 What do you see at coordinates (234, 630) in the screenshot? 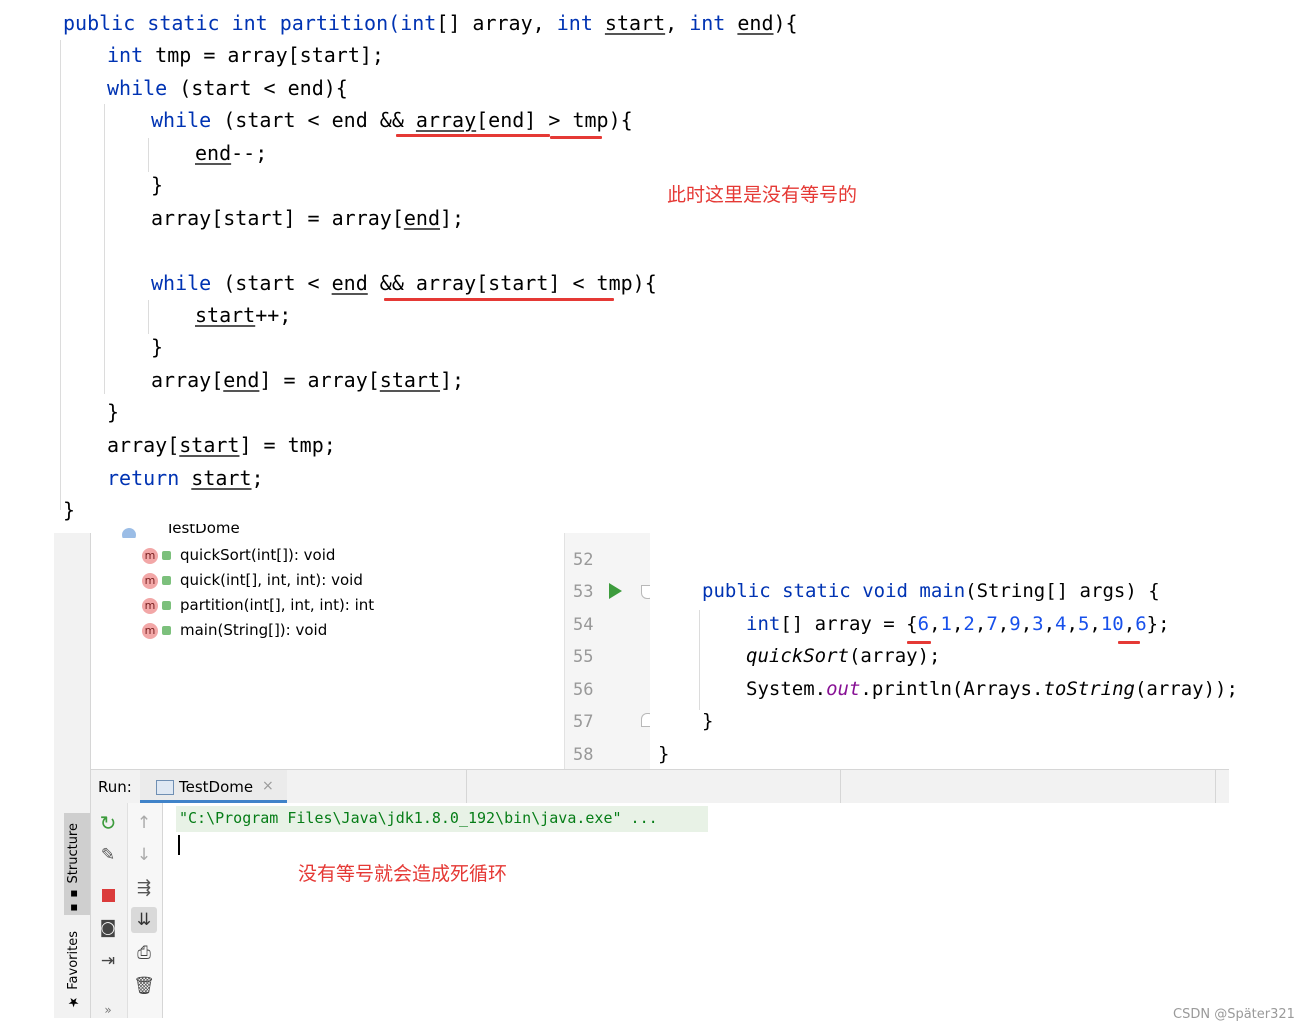
I see `structure-item-main: m main(String[]): void` at bounding box center [234, 630].